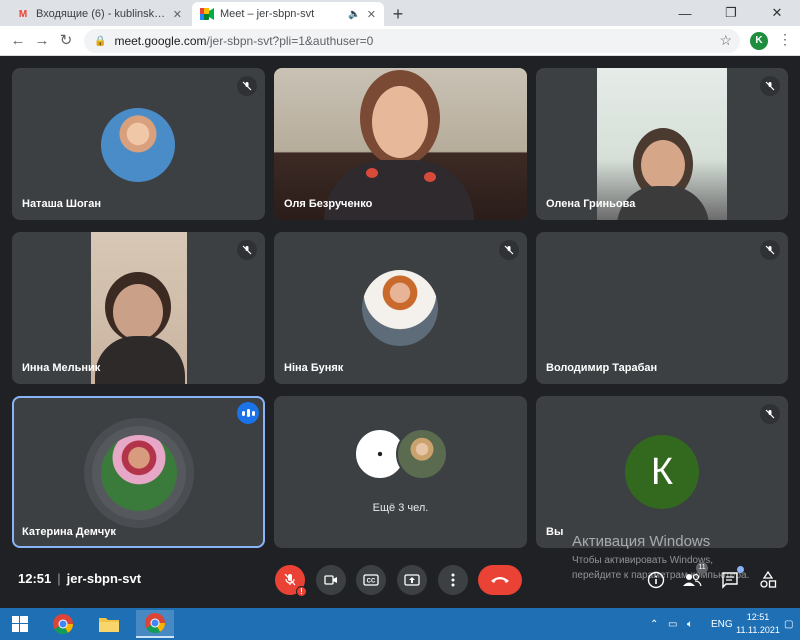  I want to click on participant-name: Володимир Тарабан, so click(602, 368).